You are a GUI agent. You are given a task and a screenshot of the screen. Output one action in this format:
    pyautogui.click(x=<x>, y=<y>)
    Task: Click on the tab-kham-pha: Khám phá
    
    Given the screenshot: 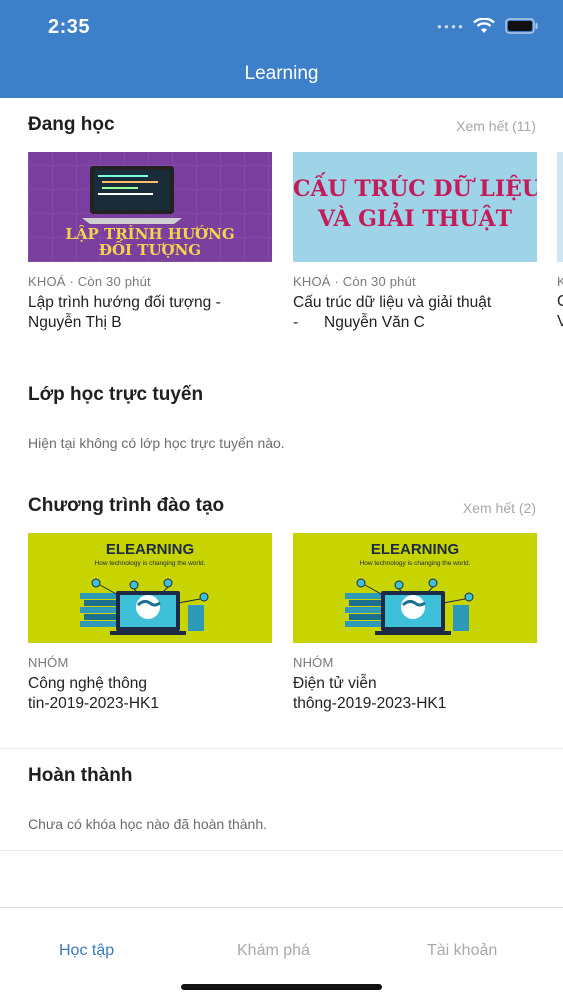 What is the action you would take?
    pyautogui.click(x=273, y=951)
    